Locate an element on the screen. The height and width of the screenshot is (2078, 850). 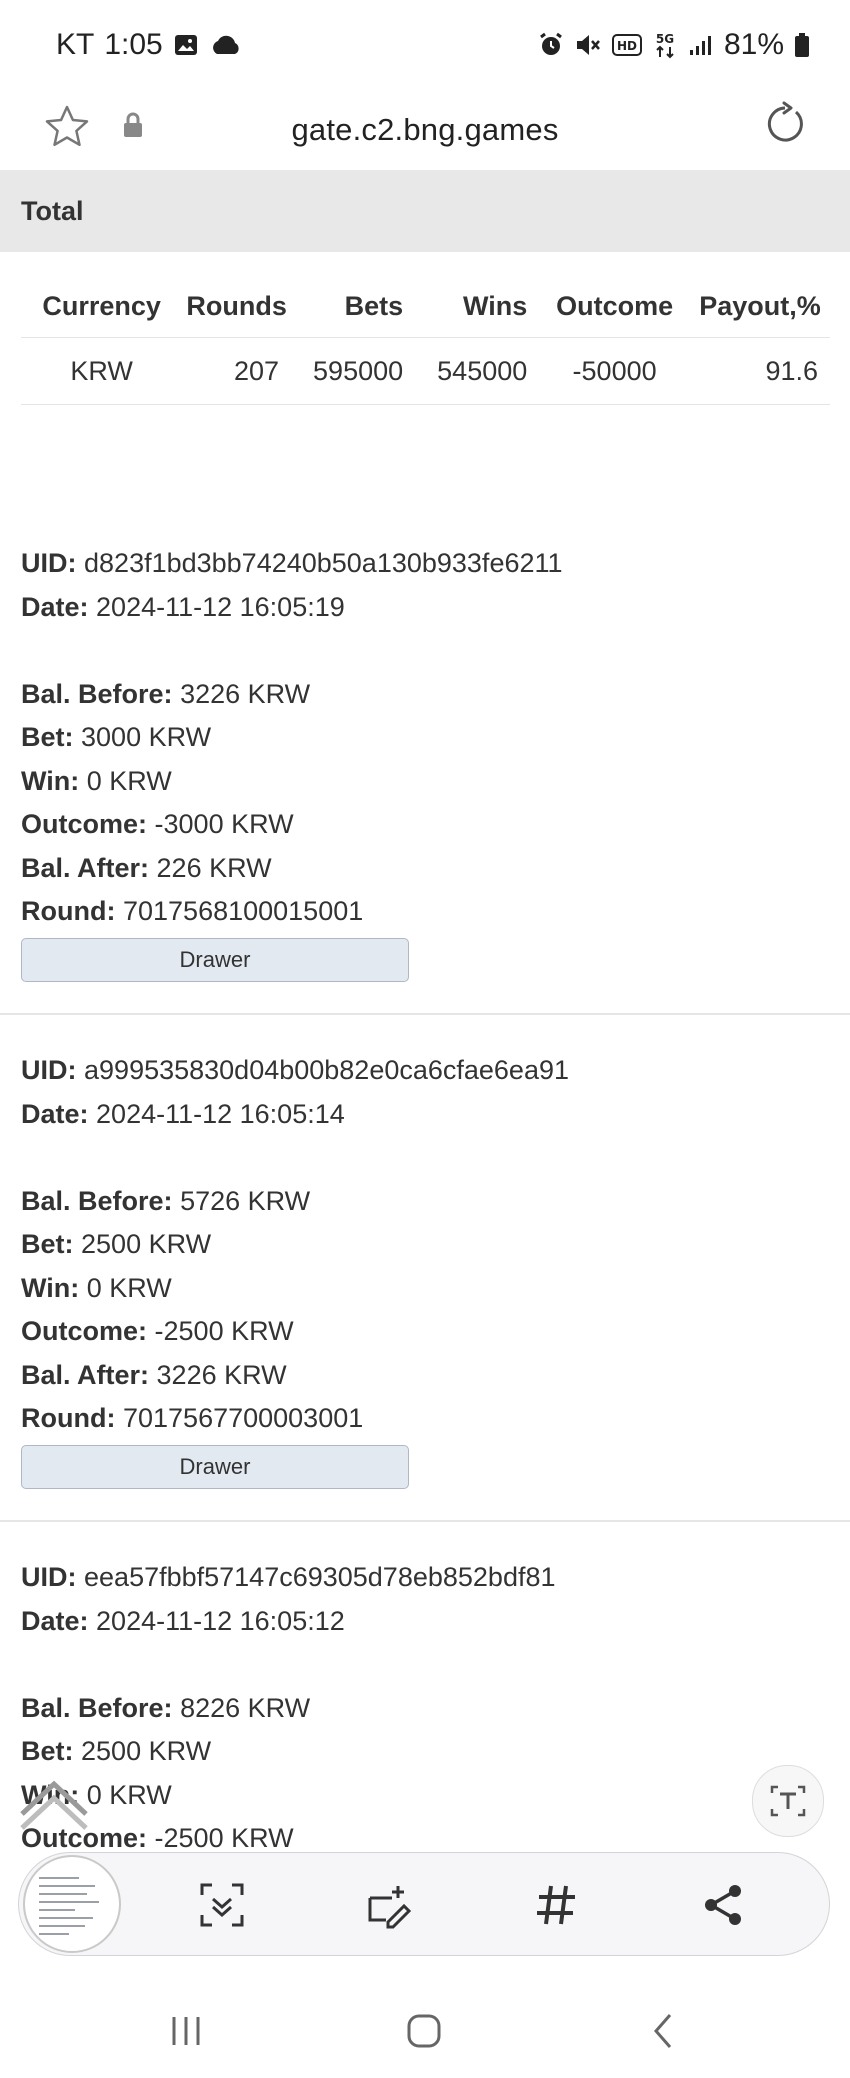
scroll-up-chevron-icon is located at coordinates (54, 1800).